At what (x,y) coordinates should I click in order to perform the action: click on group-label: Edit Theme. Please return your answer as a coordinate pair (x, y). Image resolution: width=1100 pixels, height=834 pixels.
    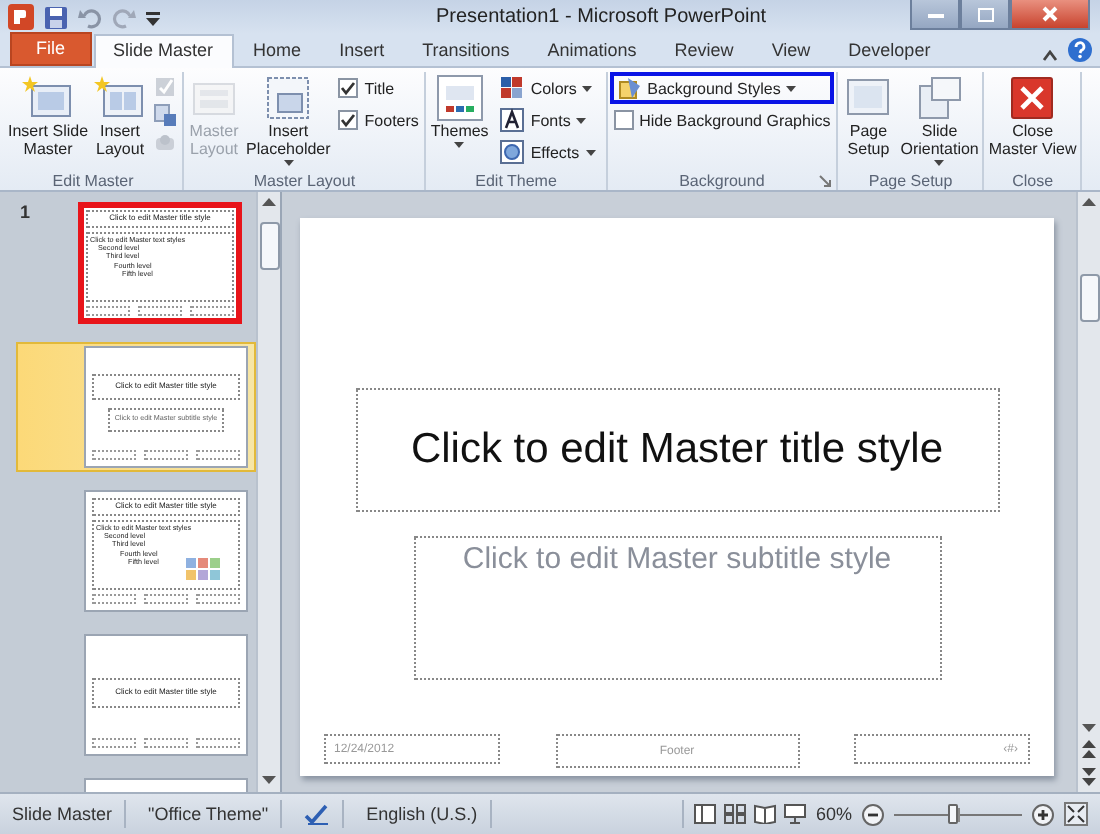
    Looking at the image, I should click on (516, 180).